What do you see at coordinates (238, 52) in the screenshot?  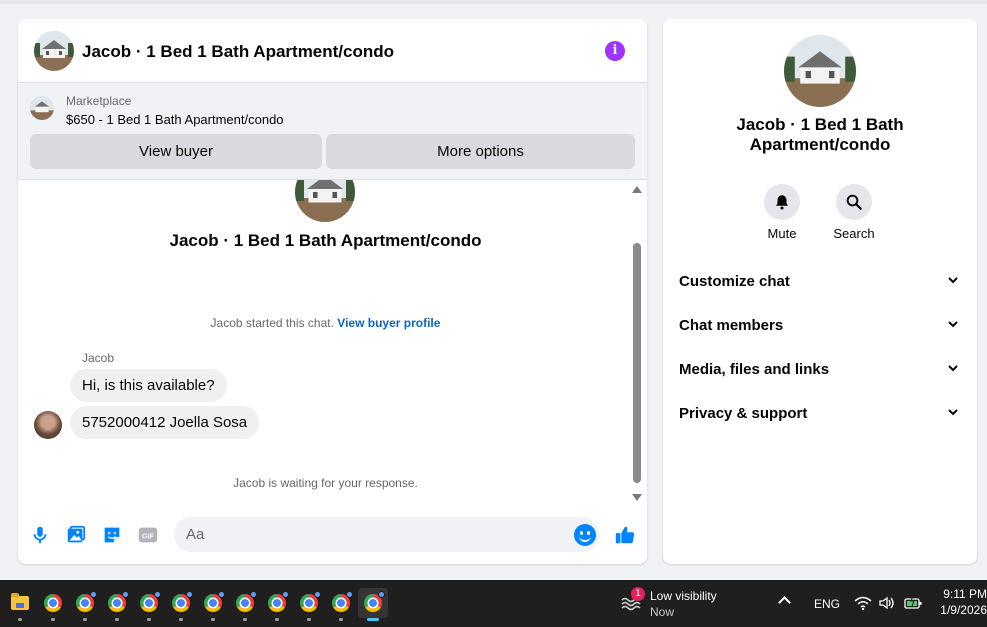 I see `conversation-title: Jacob · 1 Bed 1 Bath Apartment/condo` at bounding box center [238, 52].